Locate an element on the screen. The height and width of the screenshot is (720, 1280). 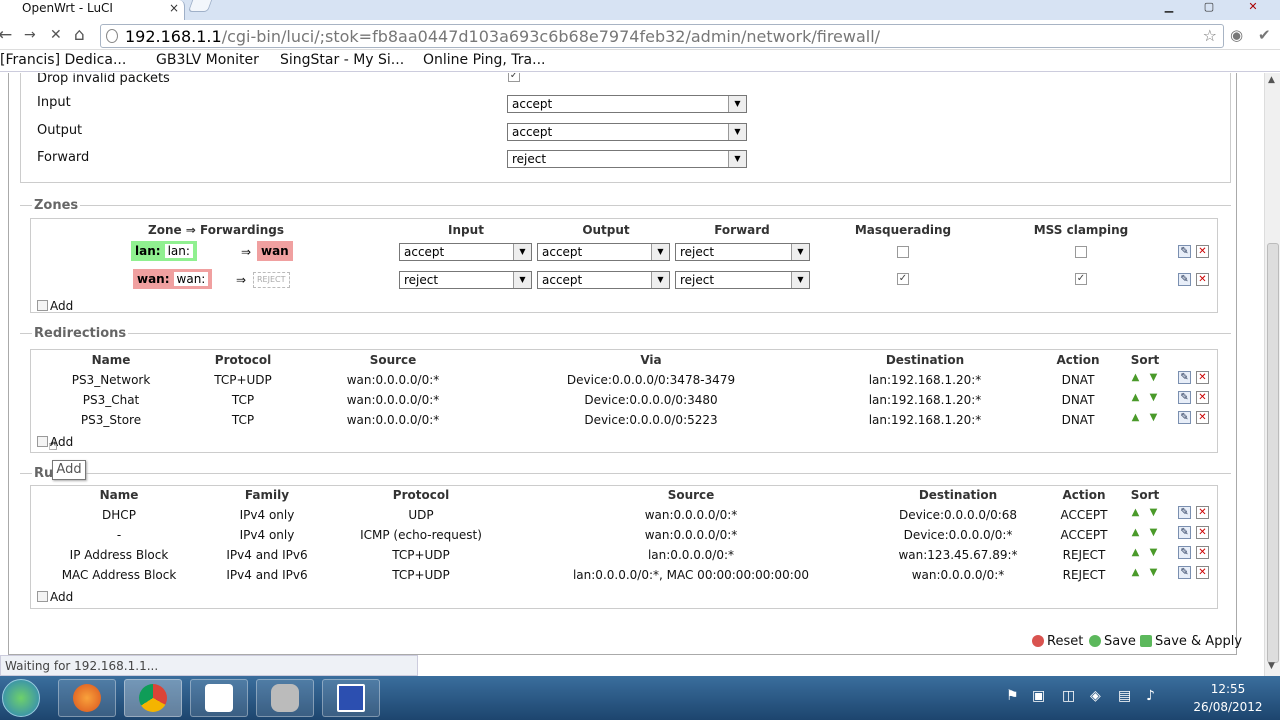
stop-icon: ✕ is located at coordinates (56, 35).